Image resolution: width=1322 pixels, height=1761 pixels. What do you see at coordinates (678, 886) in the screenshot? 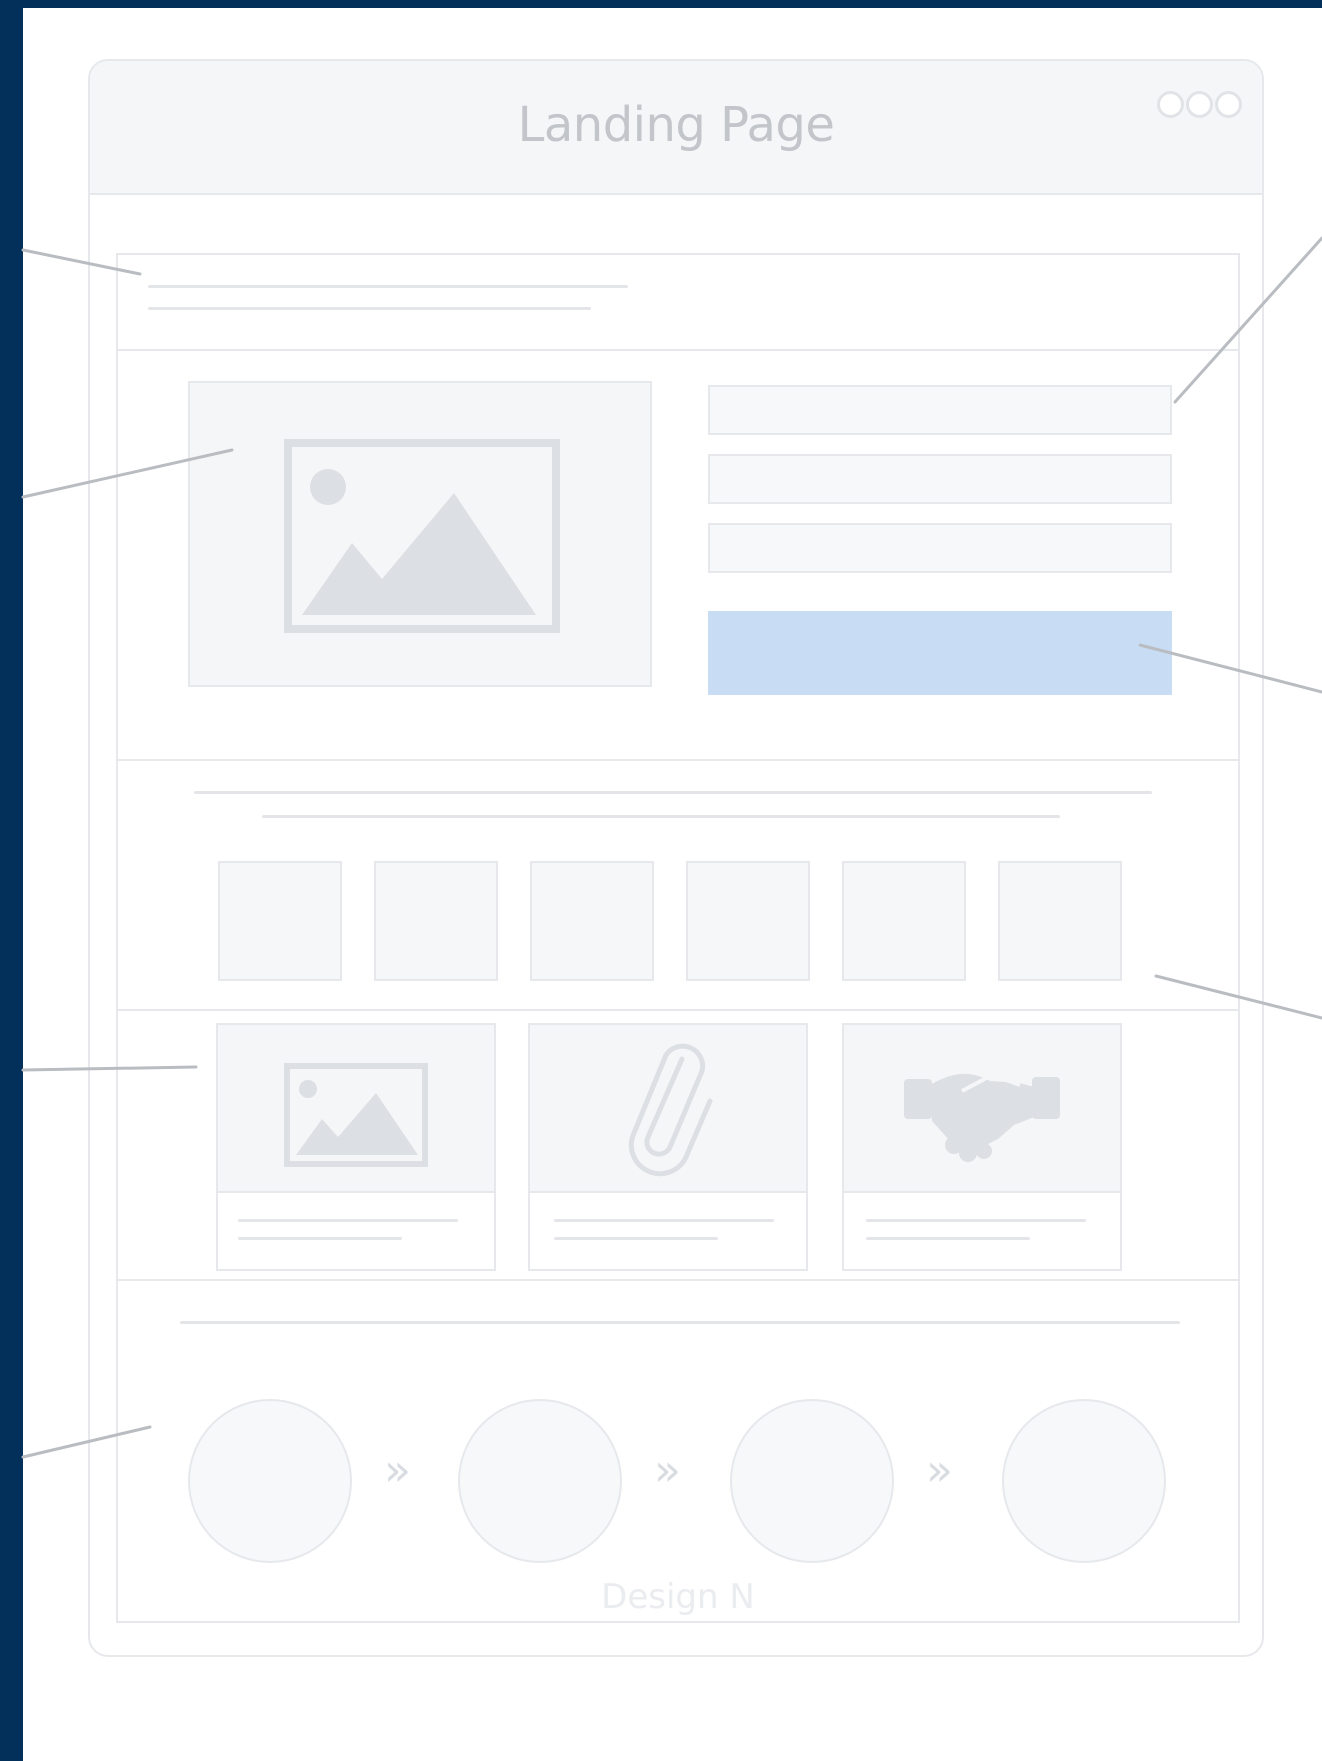
I see `logos-section` at bounding box center [678, 886].